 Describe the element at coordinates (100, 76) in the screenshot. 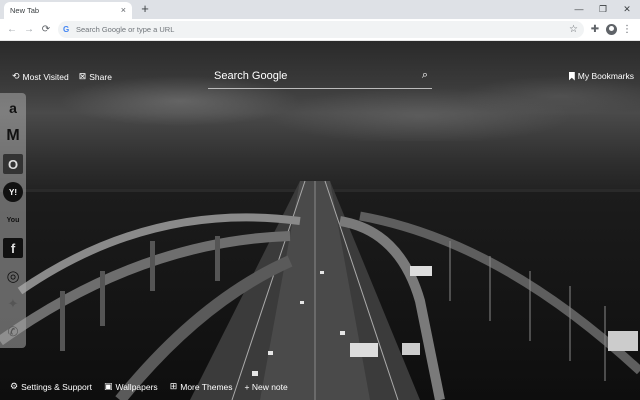

I see `share-label: Share` at that location.